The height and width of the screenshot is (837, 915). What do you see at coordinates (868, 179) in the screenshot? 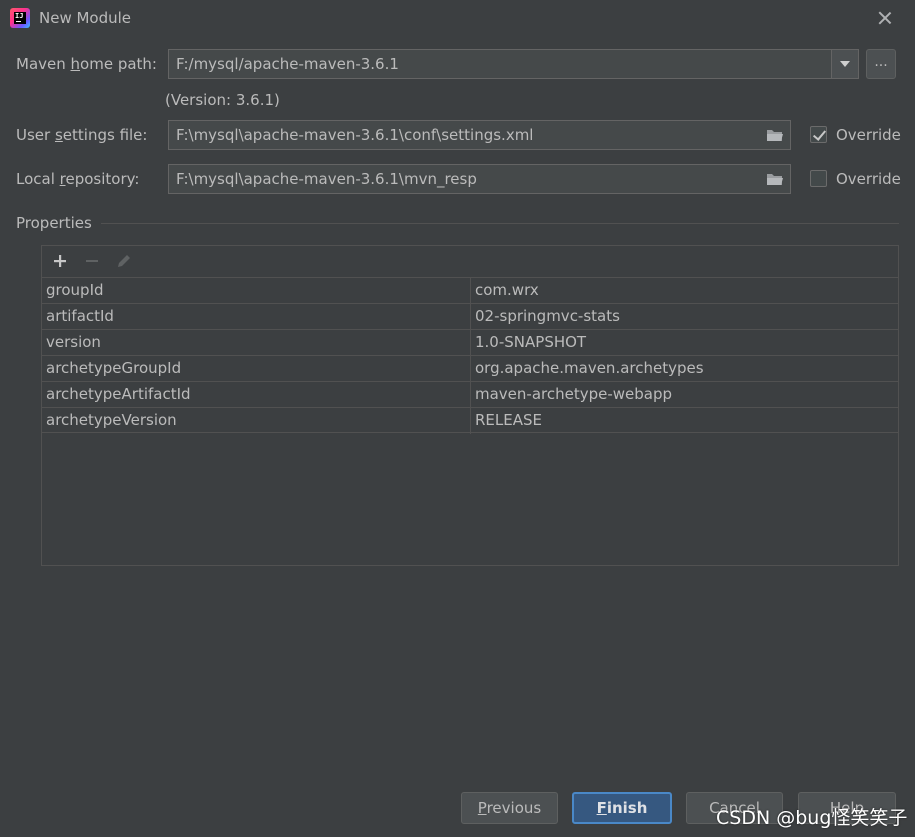
I see `repository-override-label: Override` at bounding box center [868, 179].